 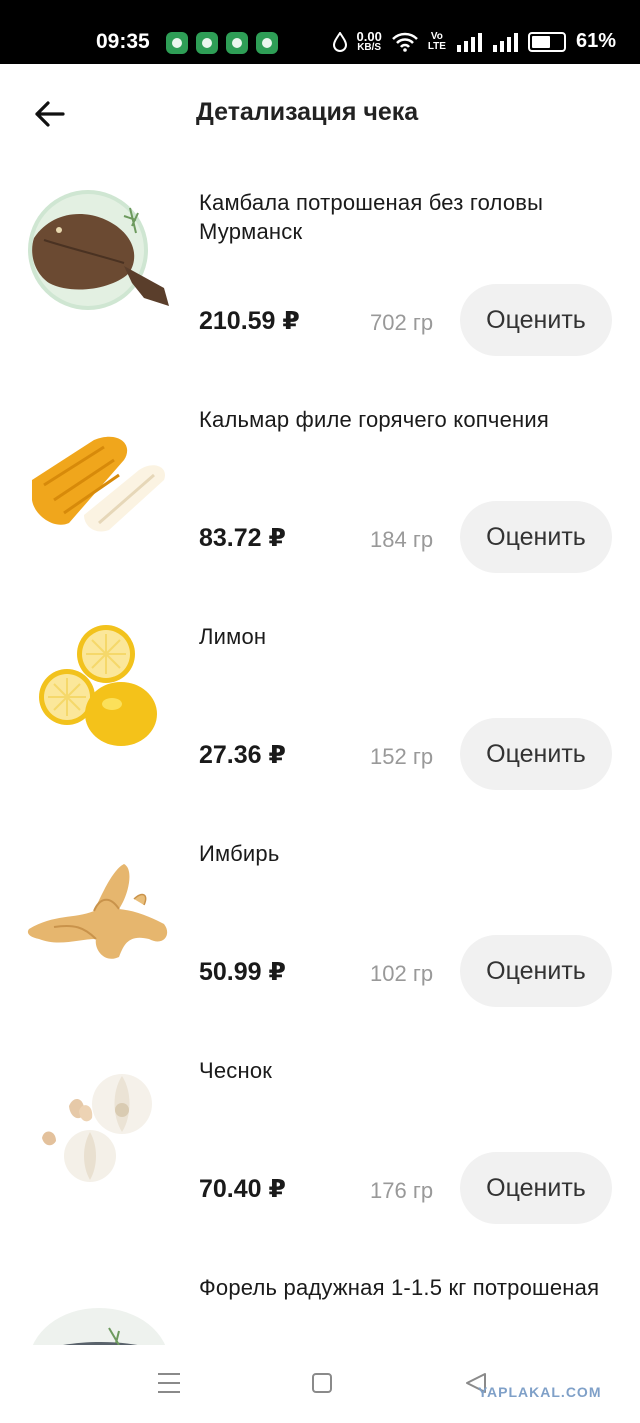 I want to click on flounder-image, so click(x=98, y=250).